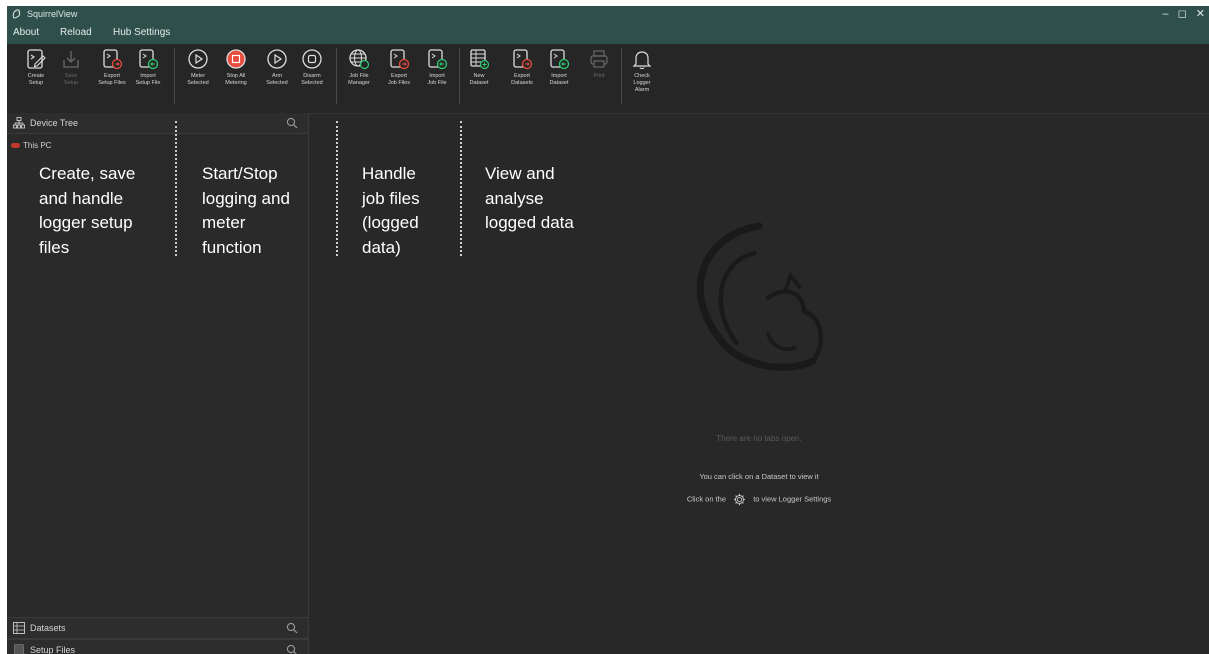  I want to click on export-job-files-button: Export Job Files, so click(399, 67).